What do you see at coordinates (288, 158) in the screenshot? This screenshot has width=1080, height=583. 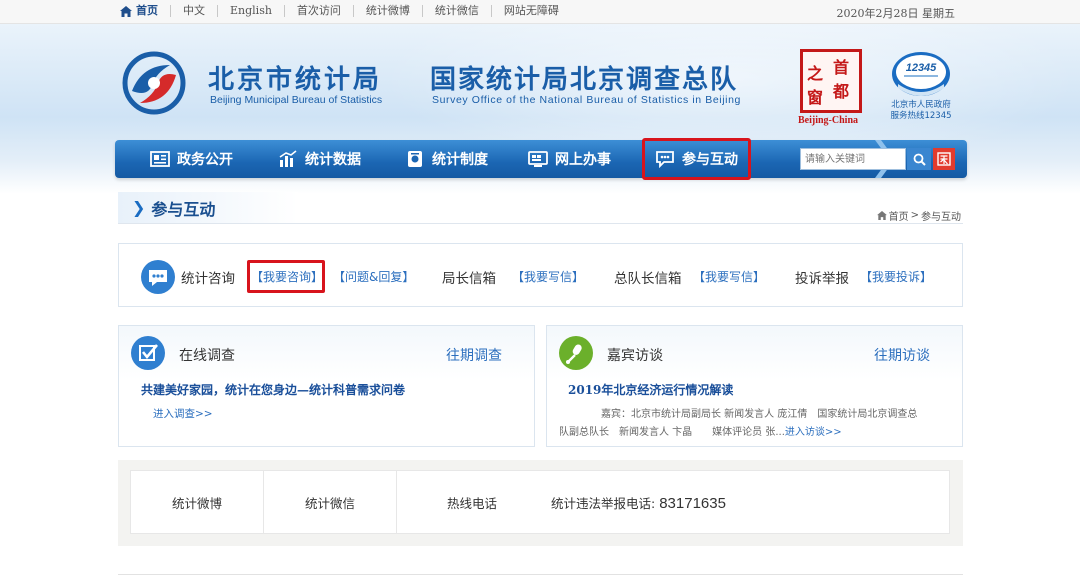 I see `bar-chart-icon` at bounding box center [288, 158].